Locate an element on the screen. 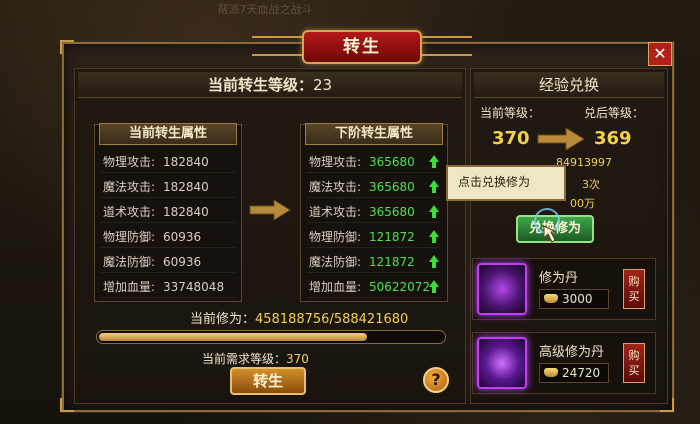  item-card: 修为丹 3000 购买 is located at coordinates (564, 289).